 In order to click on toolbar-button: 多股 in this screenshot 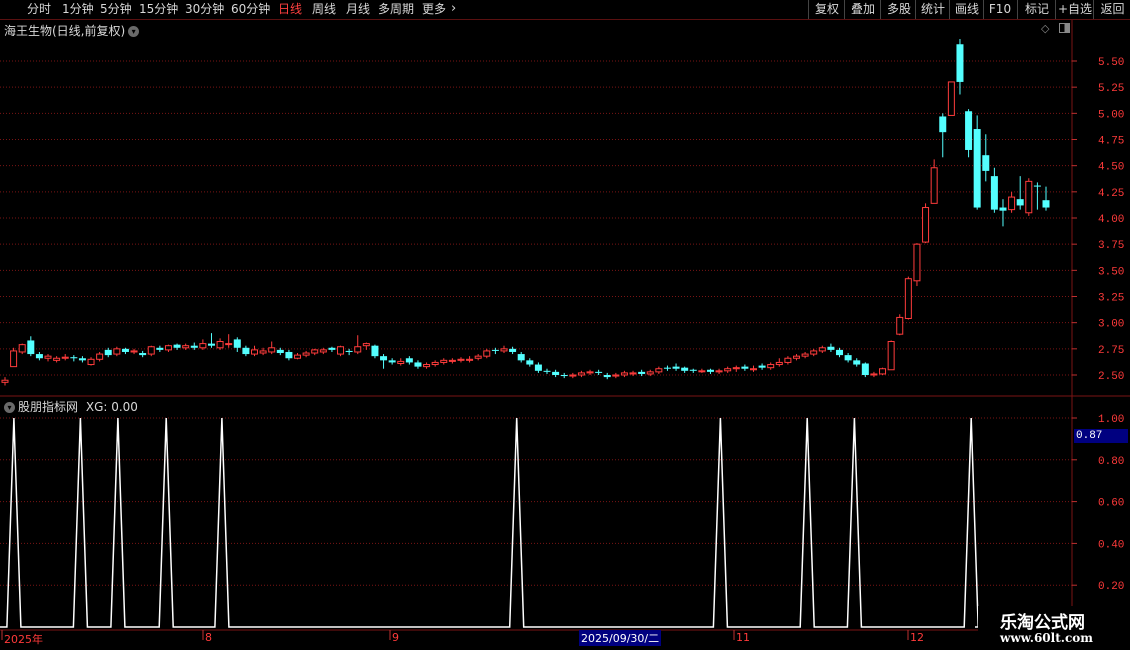, I will do `click(898, 9)`.